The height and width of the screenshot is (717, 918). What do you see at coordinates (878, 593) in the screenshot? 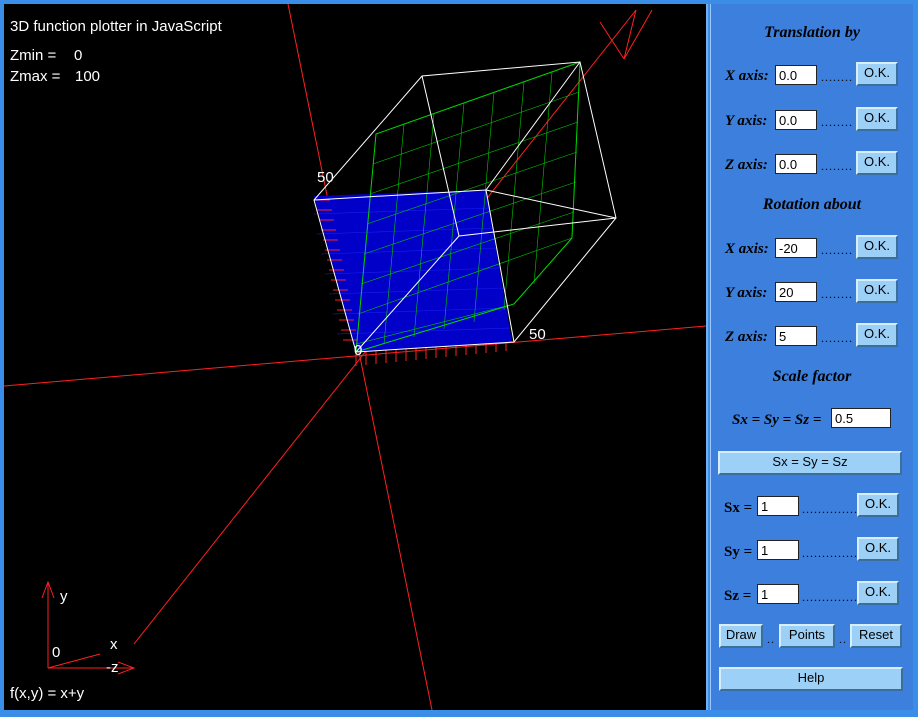
I see `sz-ok-button: O.K.` at bounding box center [878, 593].